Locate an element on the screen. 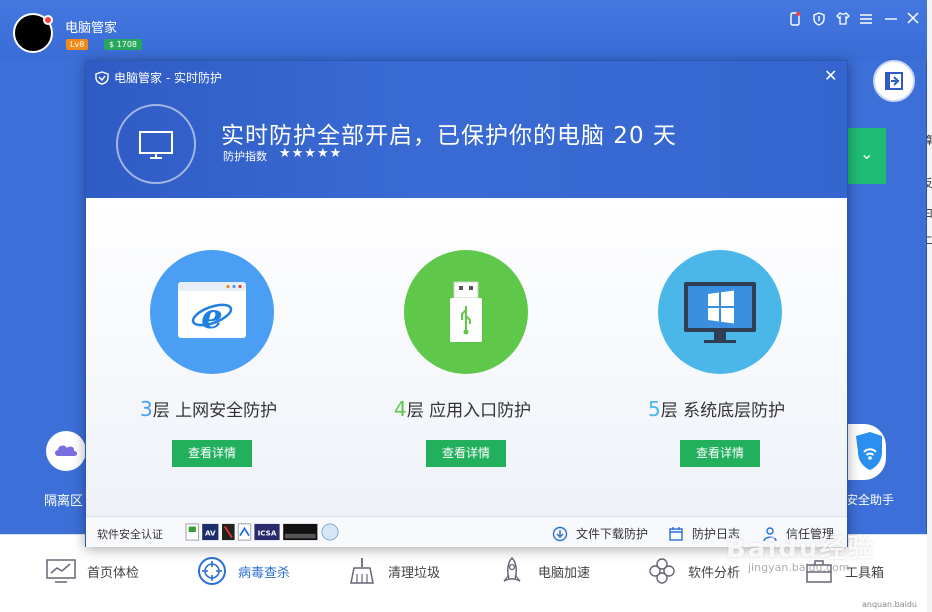 This screenshot has width=932, height=612. card-system-label: 5层 系统底层防护 is located at coordinates (716, 408).